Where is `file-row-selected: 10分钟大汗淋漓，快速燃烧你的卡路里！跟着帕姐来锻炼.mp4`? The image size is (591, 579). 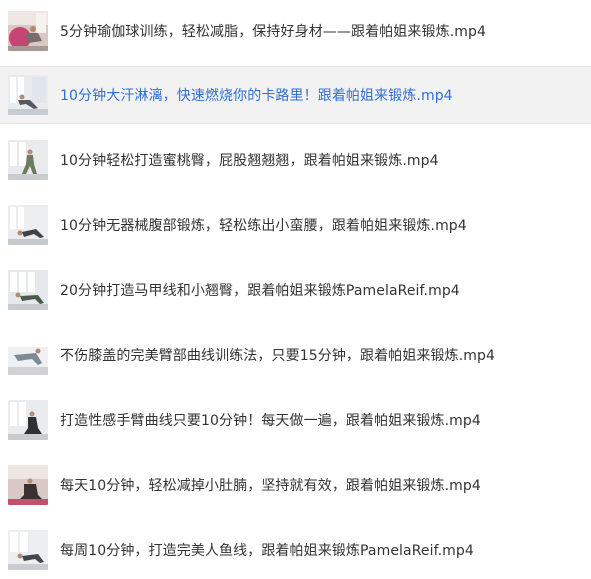 file-row-selected: 10分钟大汗淋漓，快速燃烧你的卡路里！跟着帕姐来锻炼.mp4 is located at coordinates (295, 95).